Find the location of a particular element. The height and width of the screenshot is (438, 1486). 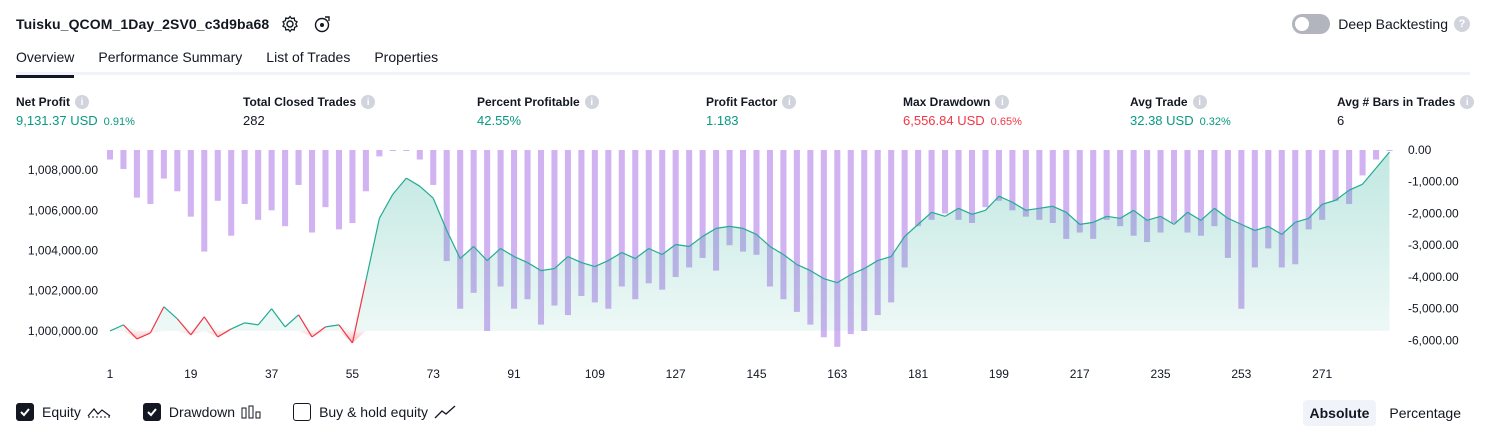

metric-percent: 0.65% is located at coordinates (1006, 122).